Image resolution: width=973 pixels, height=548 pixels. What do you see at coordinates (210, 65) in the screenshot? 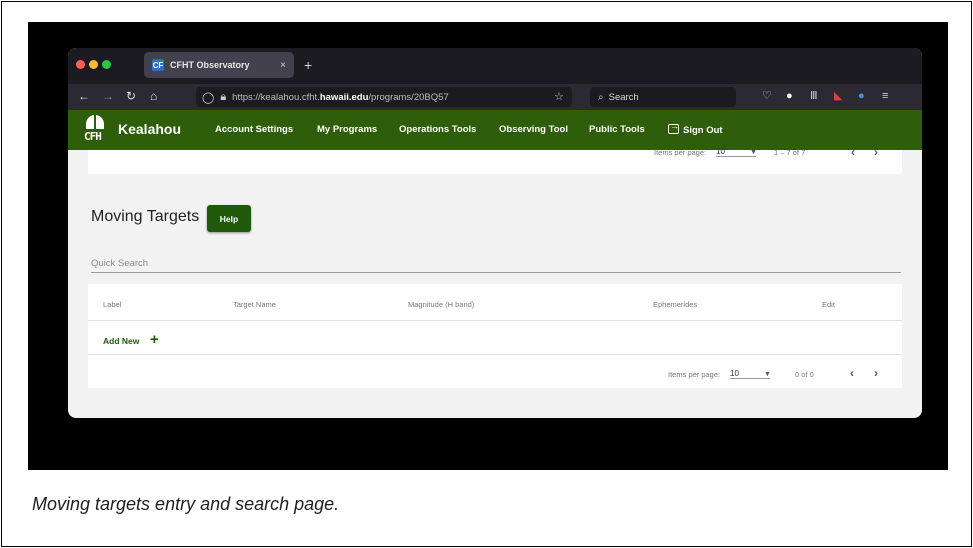
I see `tab-title: CFHT Observatory` at bounding box center [210, 65].